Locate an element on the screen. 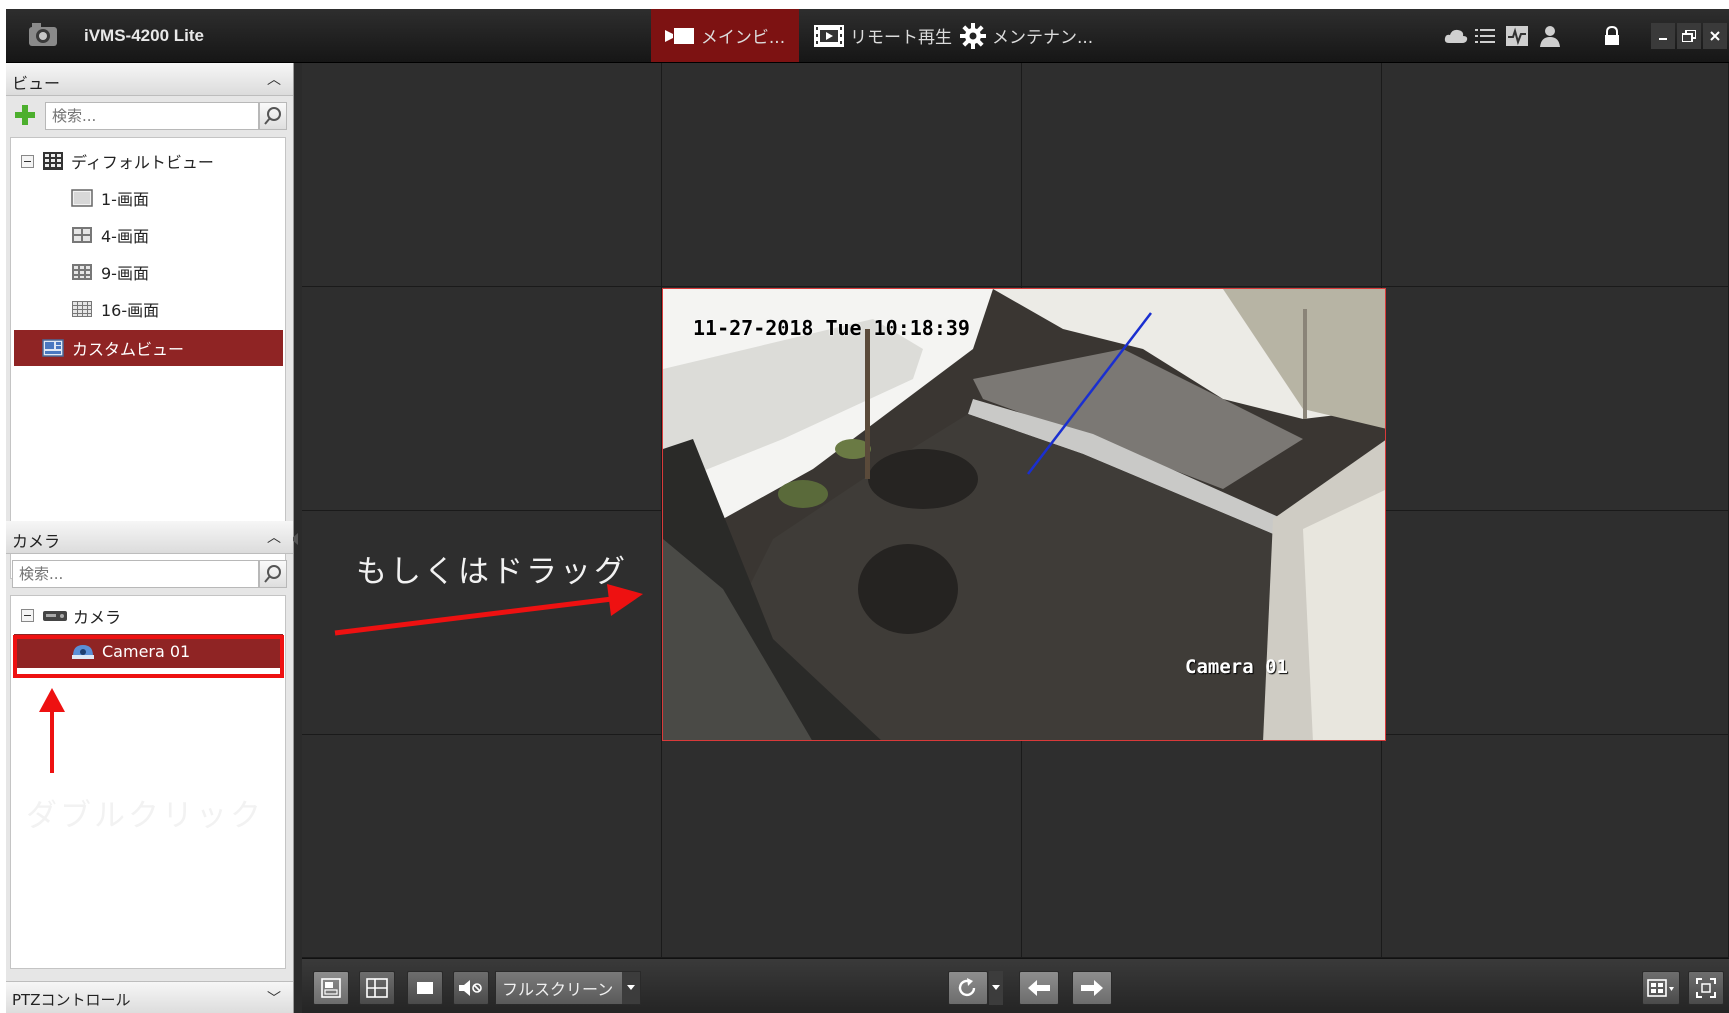  camera-logo-icon is located at coordinates (43, 34).